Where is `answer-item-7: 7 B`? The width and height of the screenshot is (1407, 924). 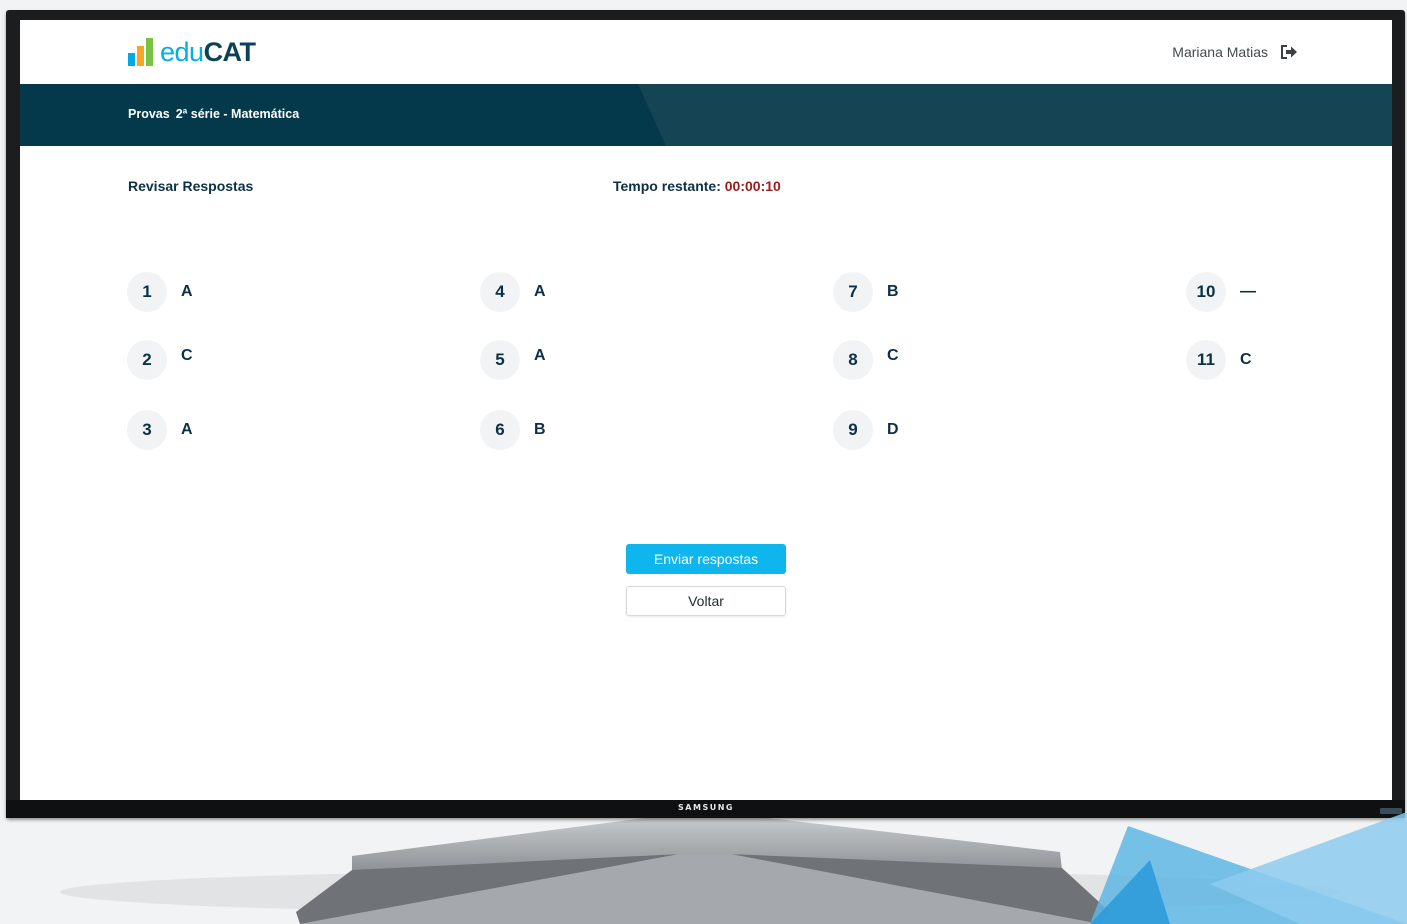 answer-item-7: 7 B is located at coordinates (866, 292).